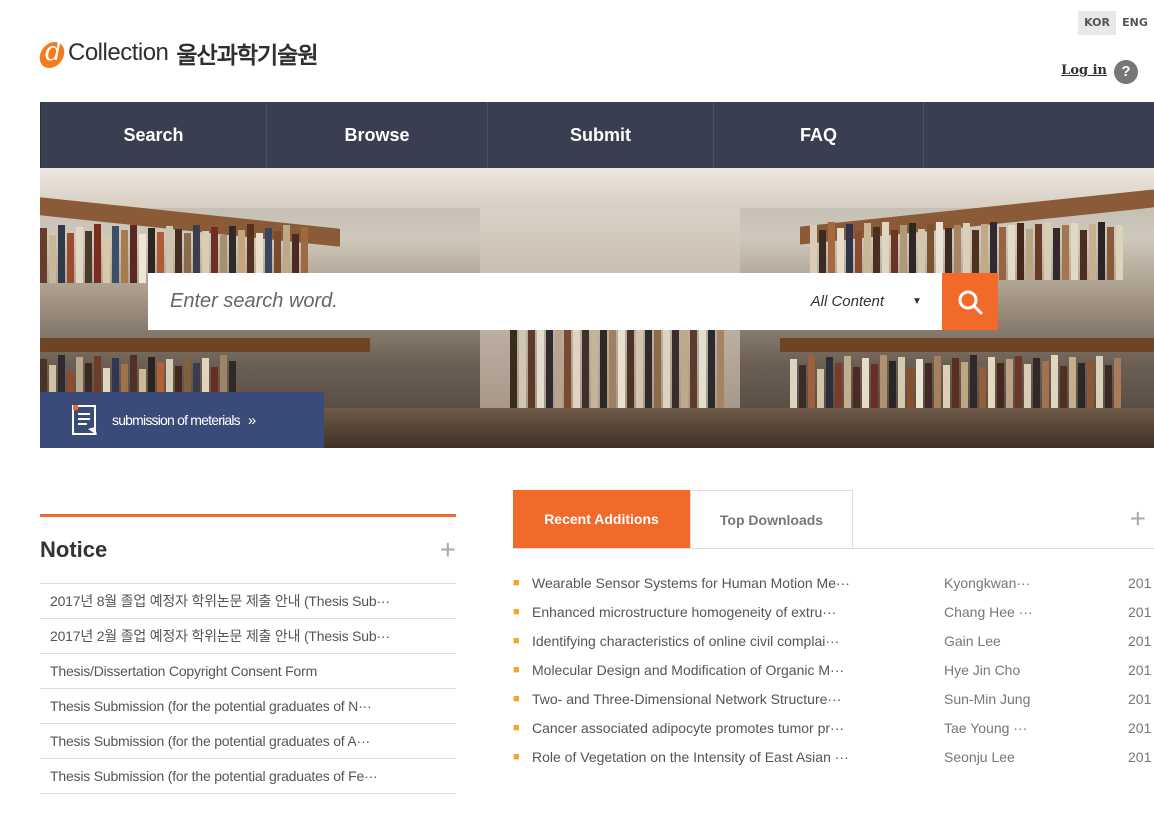 This screenshot has width=1154, height=835. I want to click on nav-empty, so click(1038, 135).